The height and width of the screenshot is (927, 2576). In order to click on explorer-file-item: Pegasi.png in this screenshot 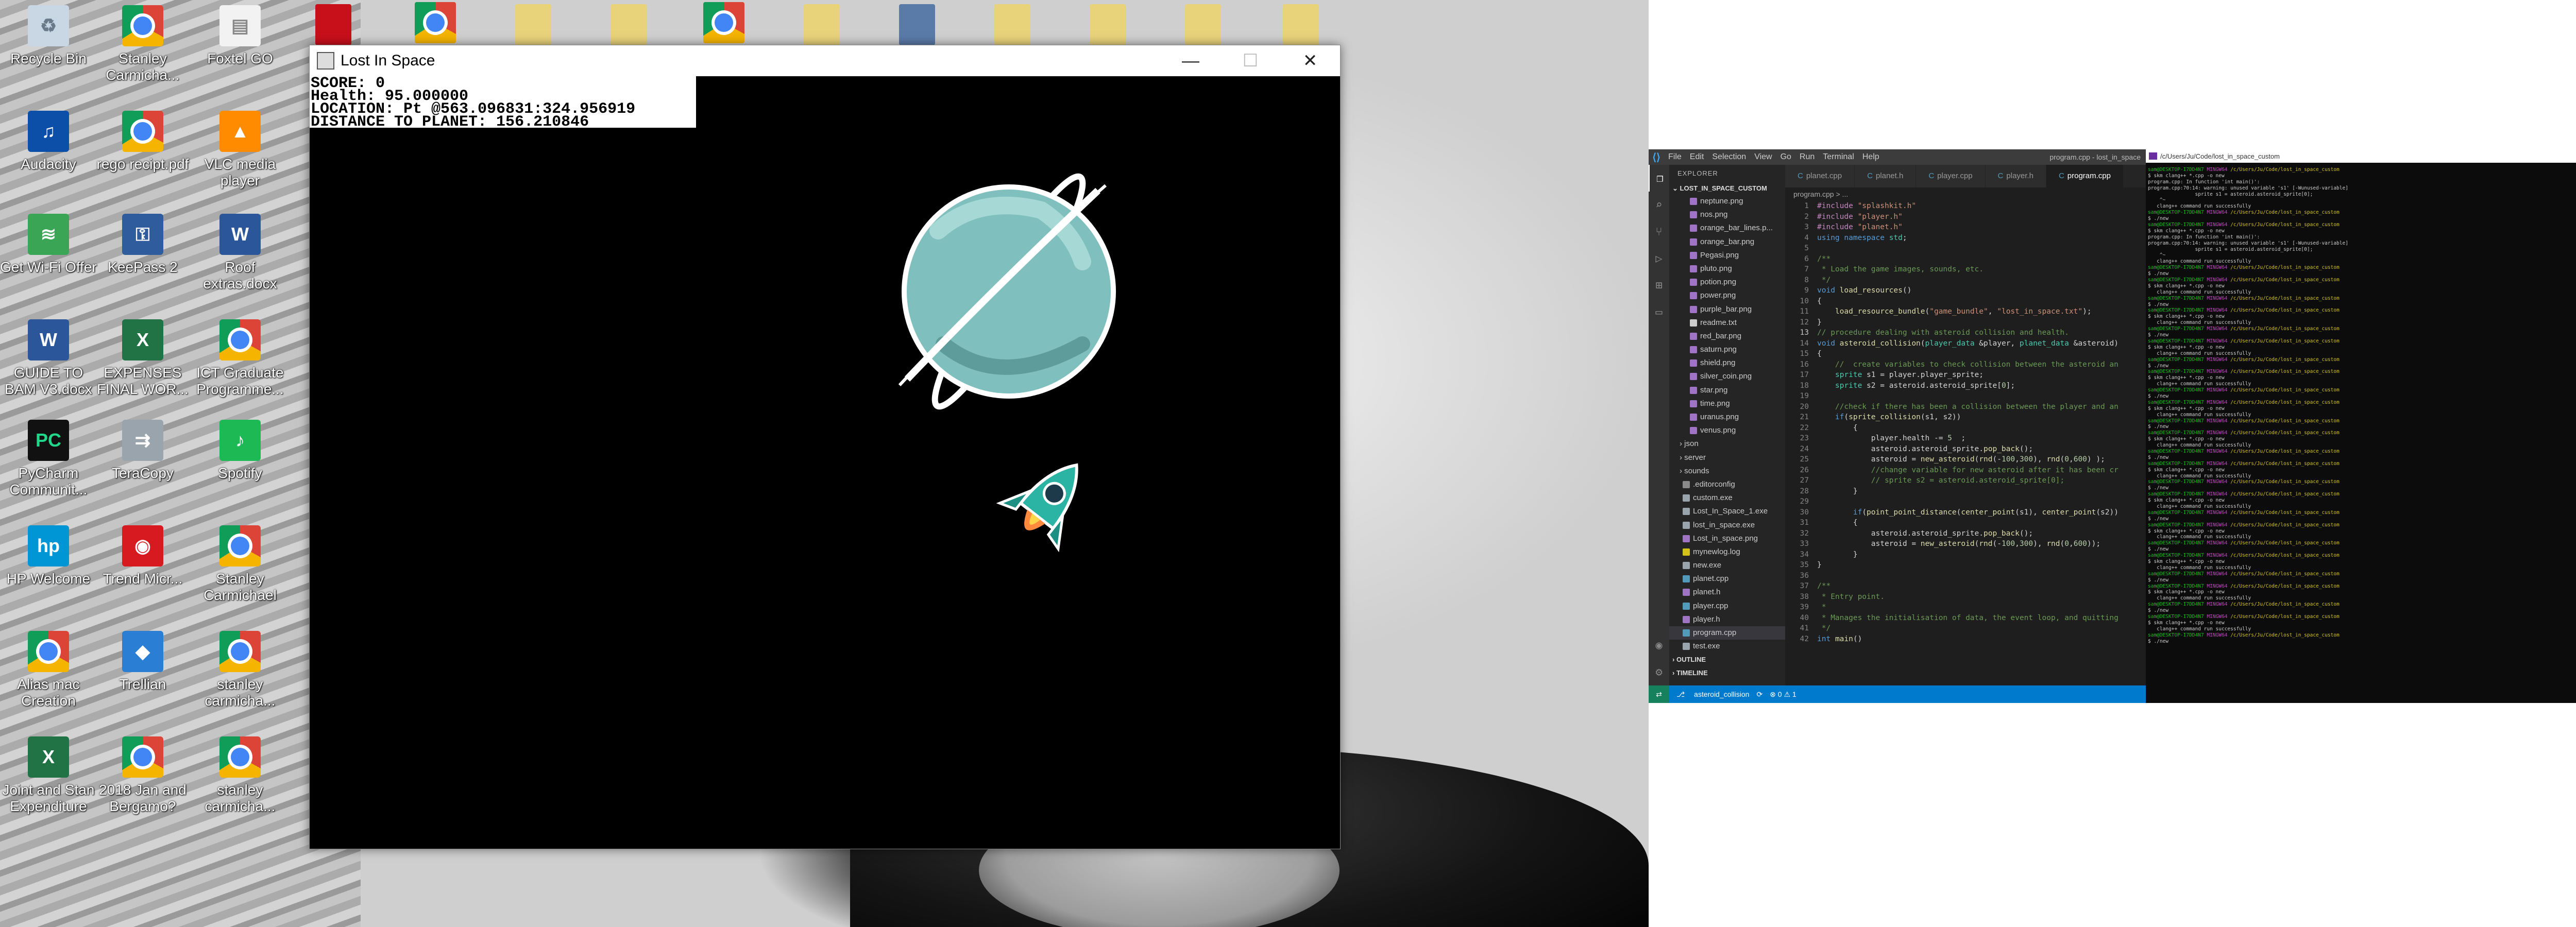, I will do `click(1727, 255)`.